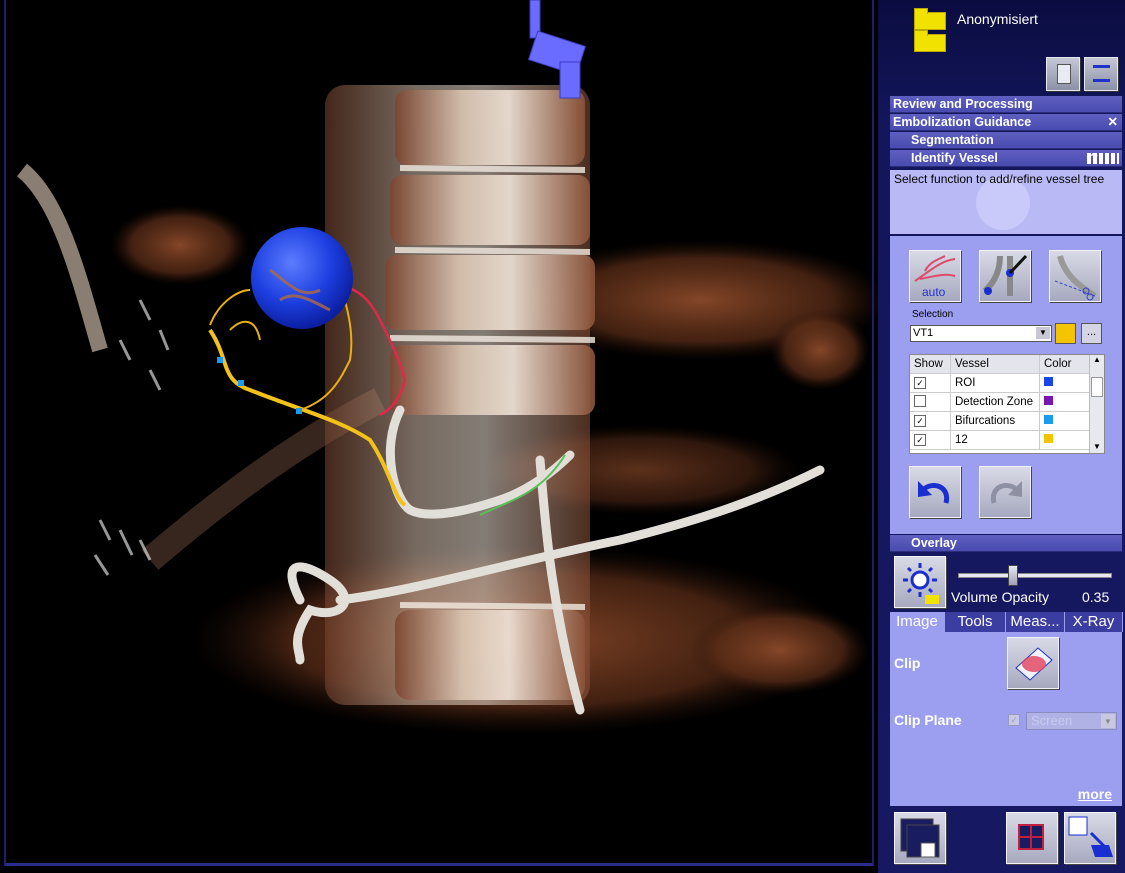  I want to click on scroll-thumb, so click(1097, 387).